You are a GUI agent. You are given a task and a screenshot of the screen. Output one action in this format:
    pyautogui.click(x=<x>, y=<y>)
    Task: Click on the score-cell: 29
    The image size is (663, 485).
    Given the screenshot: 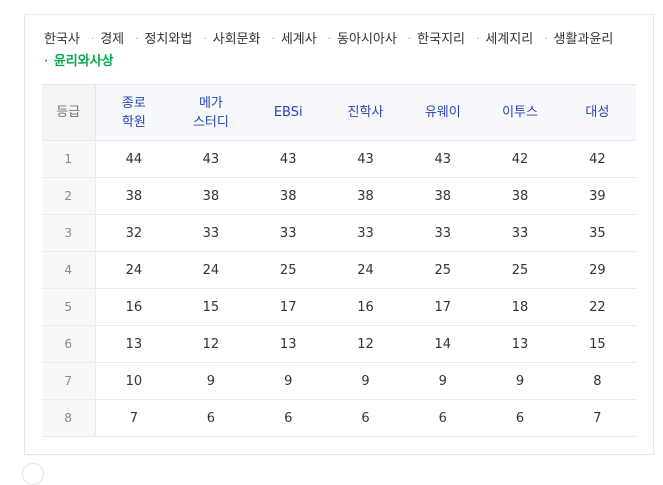 What is the action you would take?
    pyautogui.click(x=597, y=270)
    